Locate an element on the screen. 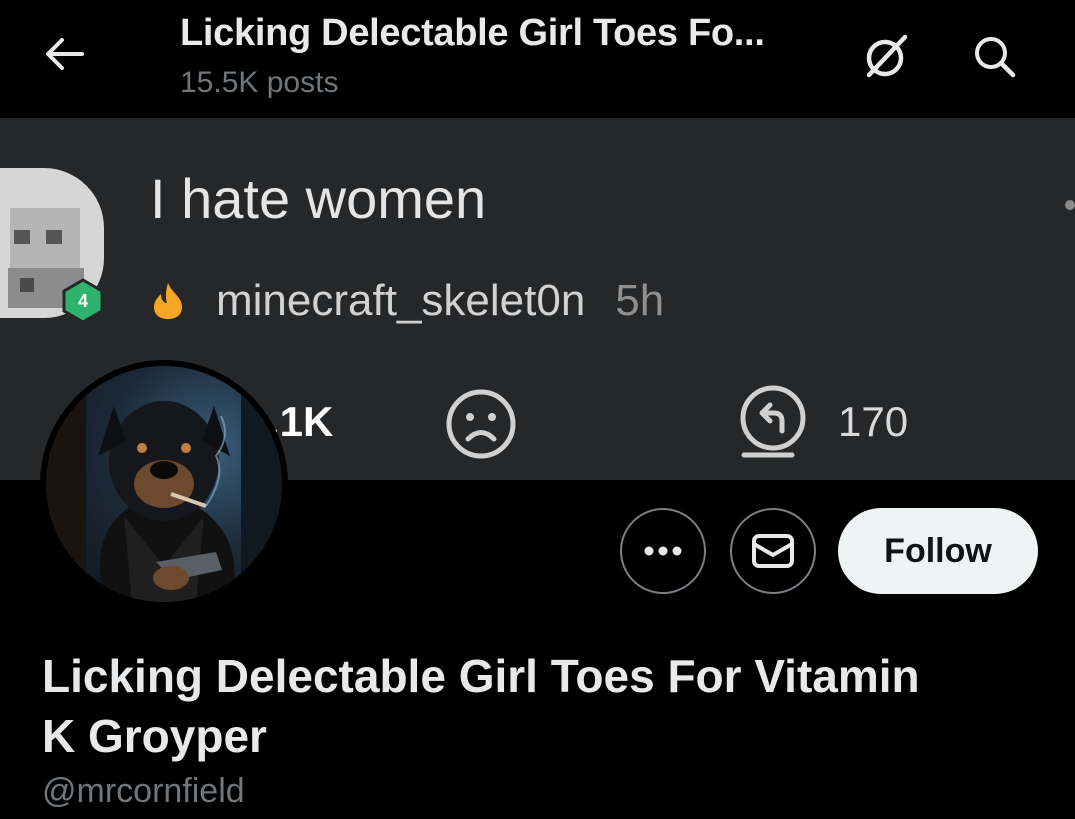 The image size is (1075, 819). search-icon is located at coordinates (995, 57).